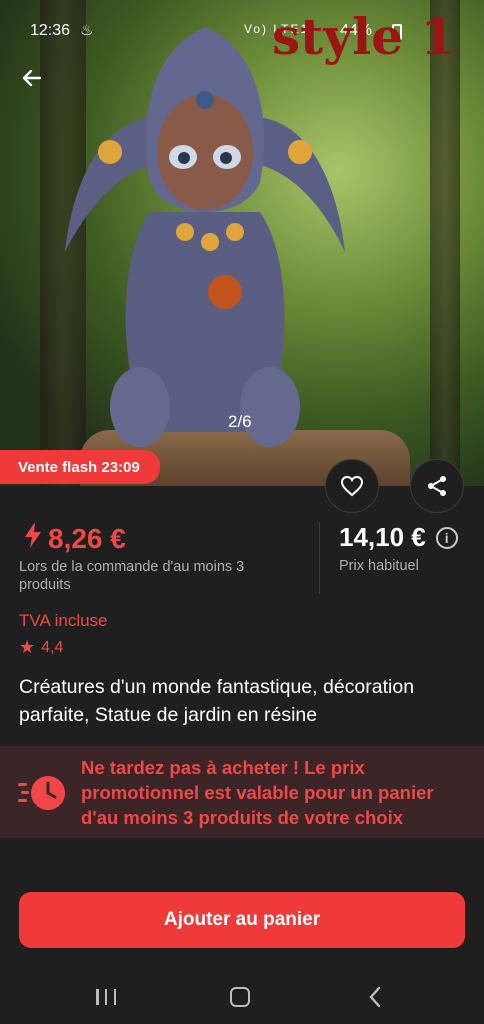 This screenshot has height=1024, width=484. I want to click on clock-icon, so click(41, 793).